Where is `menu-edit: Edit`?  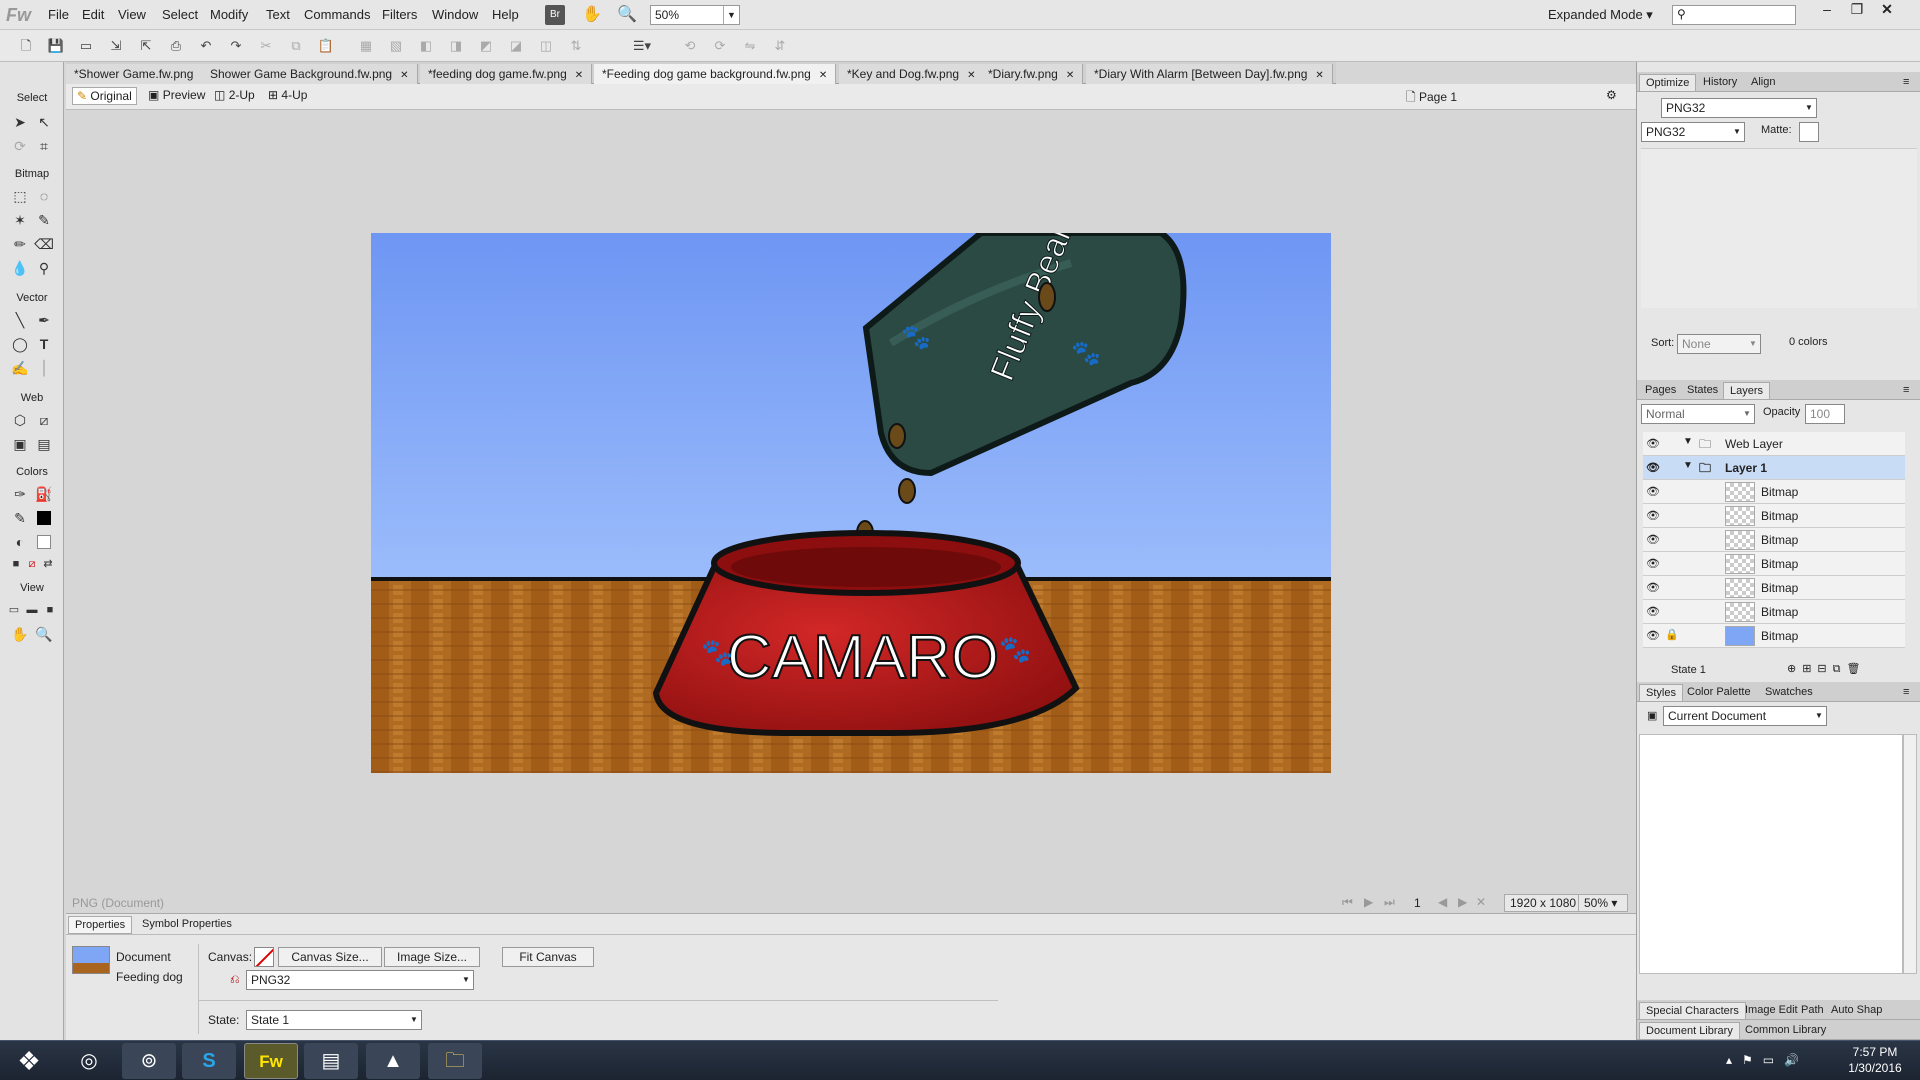
menu-edit: Edit is located at coordinates (93, 14).